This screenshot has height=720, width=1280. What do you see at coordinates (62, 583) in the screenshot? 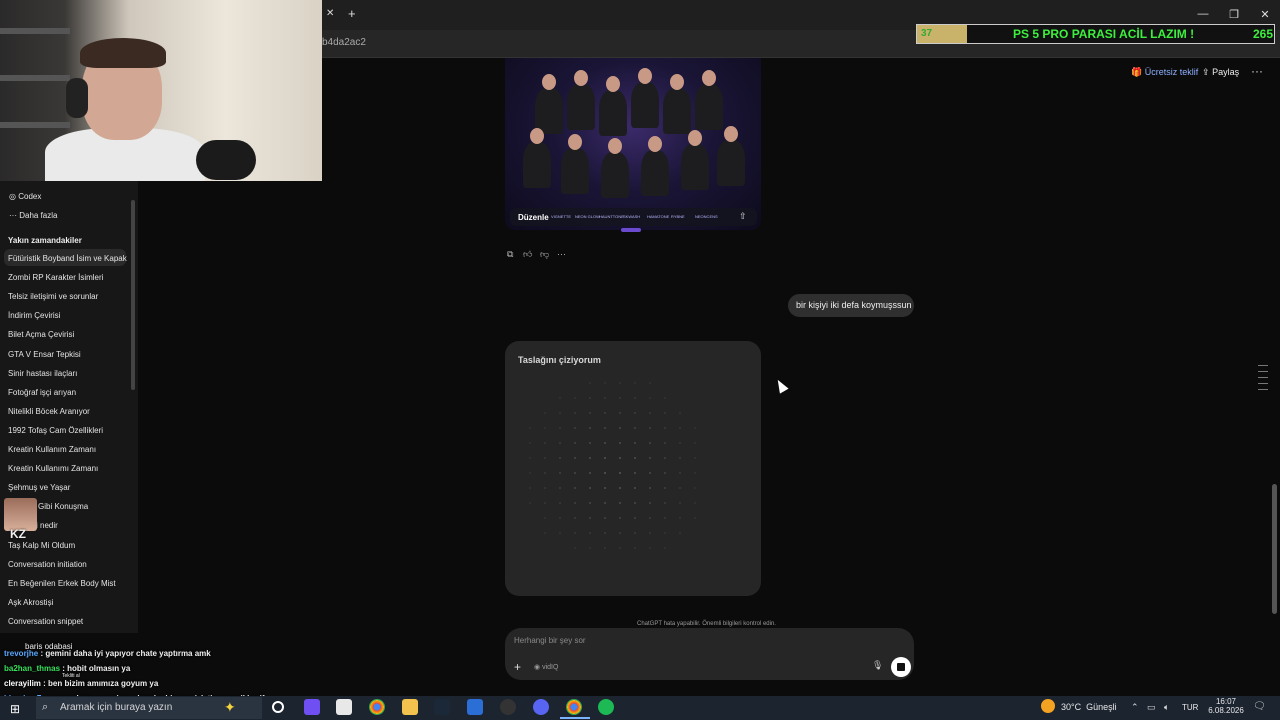
I see `sidebar-chat-item: En Beğenilen Erkek Body Mist` at bounding box center [62, 583].